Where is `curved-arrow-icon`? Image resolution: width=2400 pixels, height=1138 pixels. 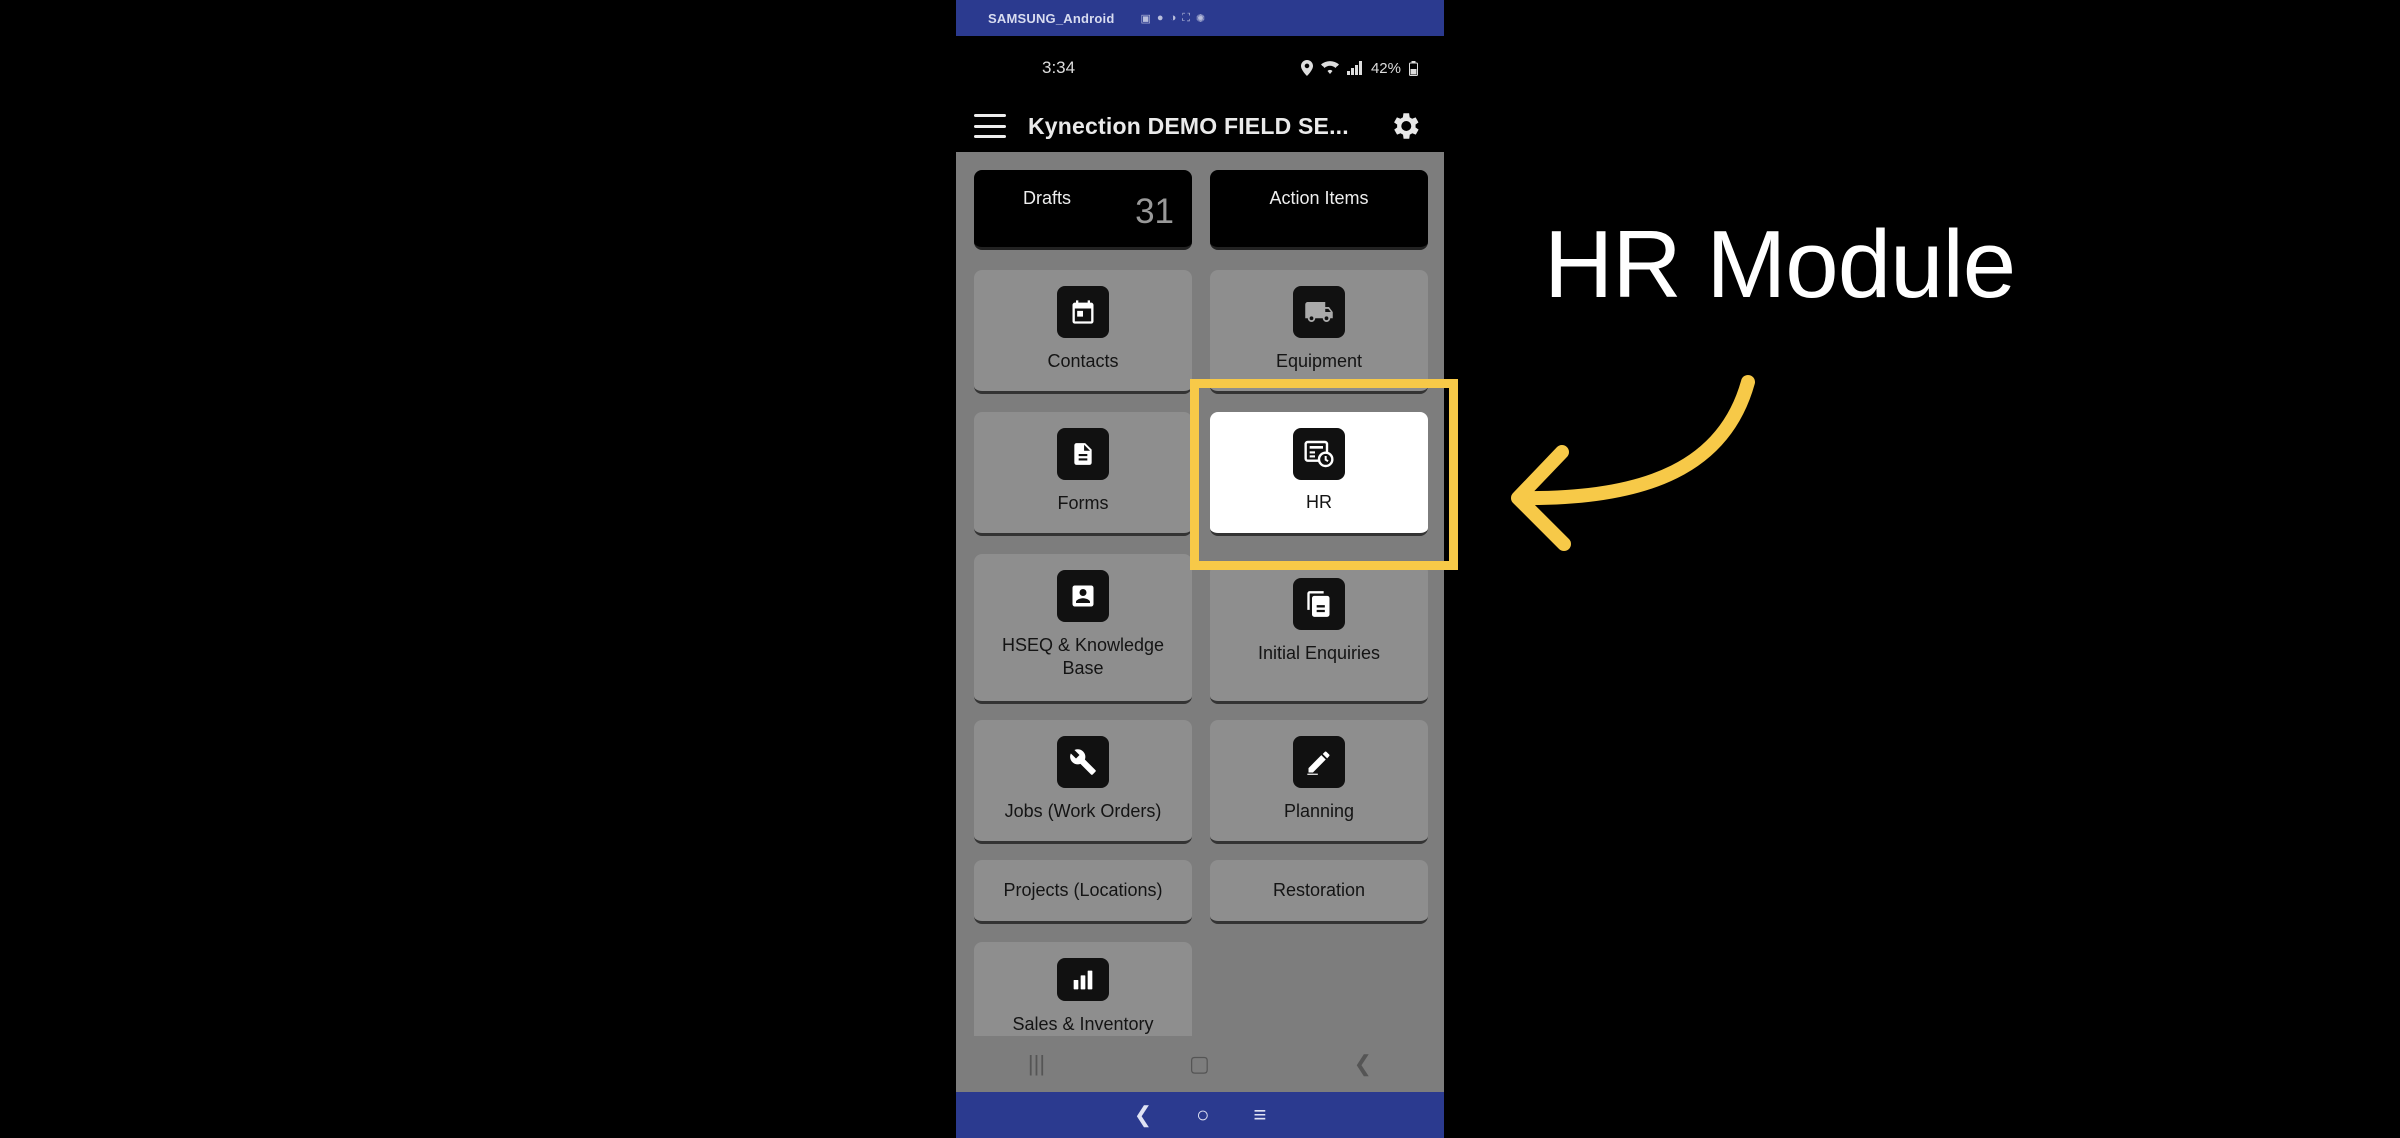 curved-arrow-icon is located at coordinates (1633, 463).